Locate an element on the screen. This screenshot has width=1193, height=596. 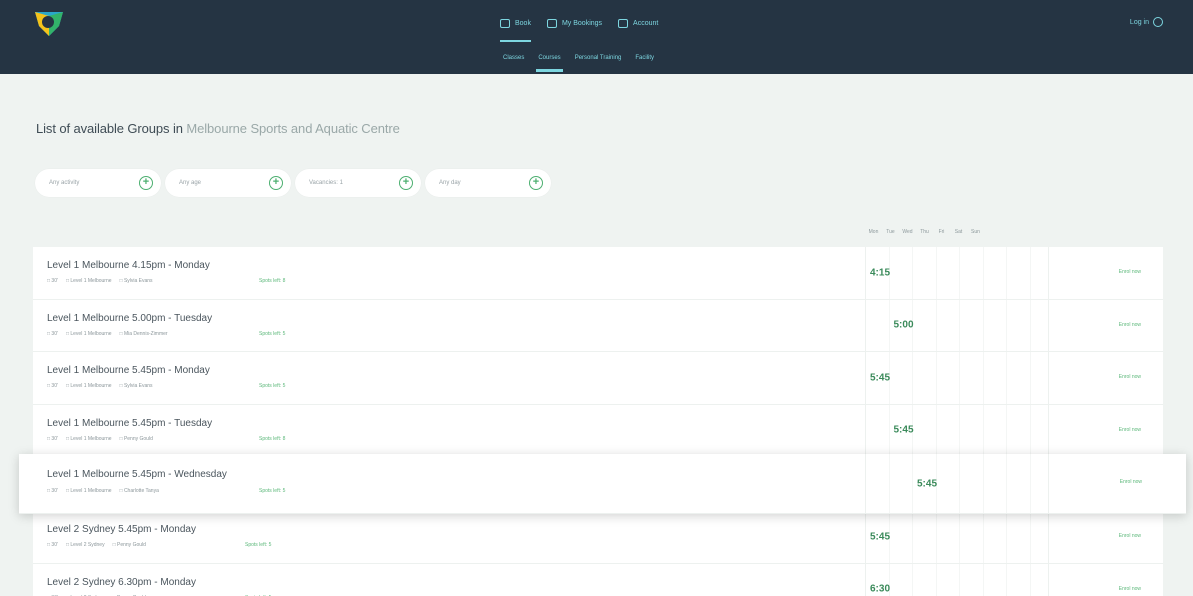
login-button: Log in is located at coordinates (1146, 22).